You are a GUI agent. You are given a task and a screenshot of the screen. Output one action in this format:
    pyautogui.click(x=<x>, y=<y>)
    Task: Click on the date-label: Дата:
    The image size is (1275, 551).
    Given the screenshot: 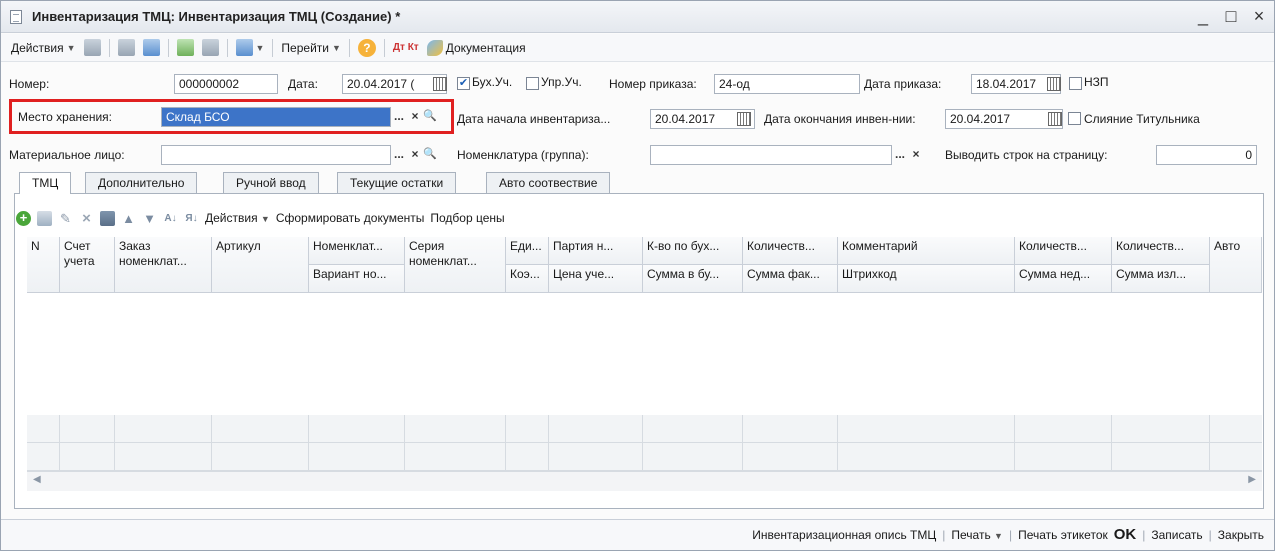 What is the action you would take?
    pyautogui.click(x=303, y=84)
    